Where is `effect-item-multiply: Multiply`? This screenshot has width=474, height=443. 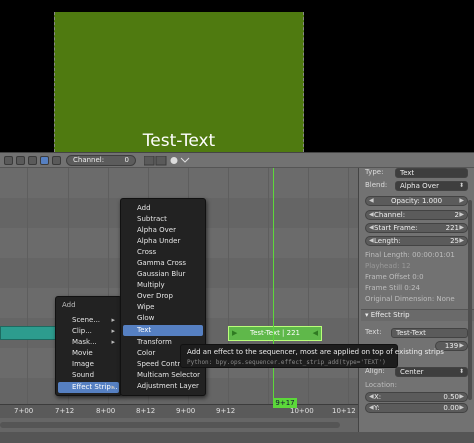 effect-item-multiply: Multiply is located at coordinates (163, 285).